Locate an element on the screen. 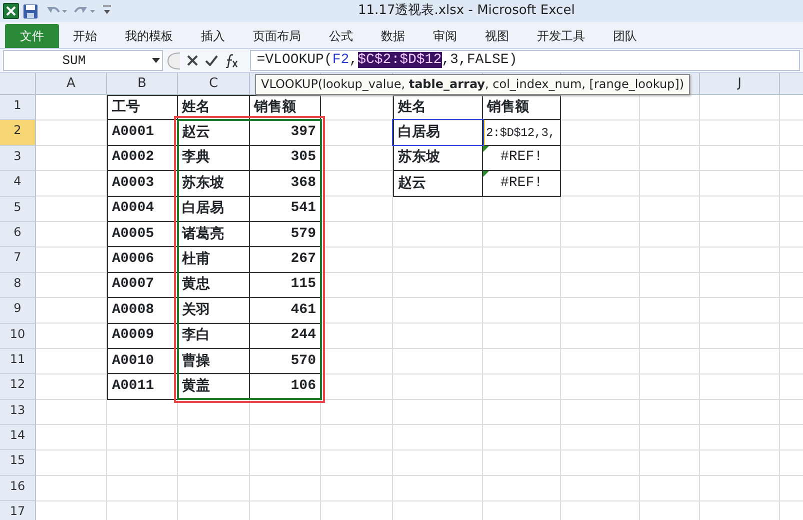  table-cell: 关羽 is located at coordinates (214, 311).